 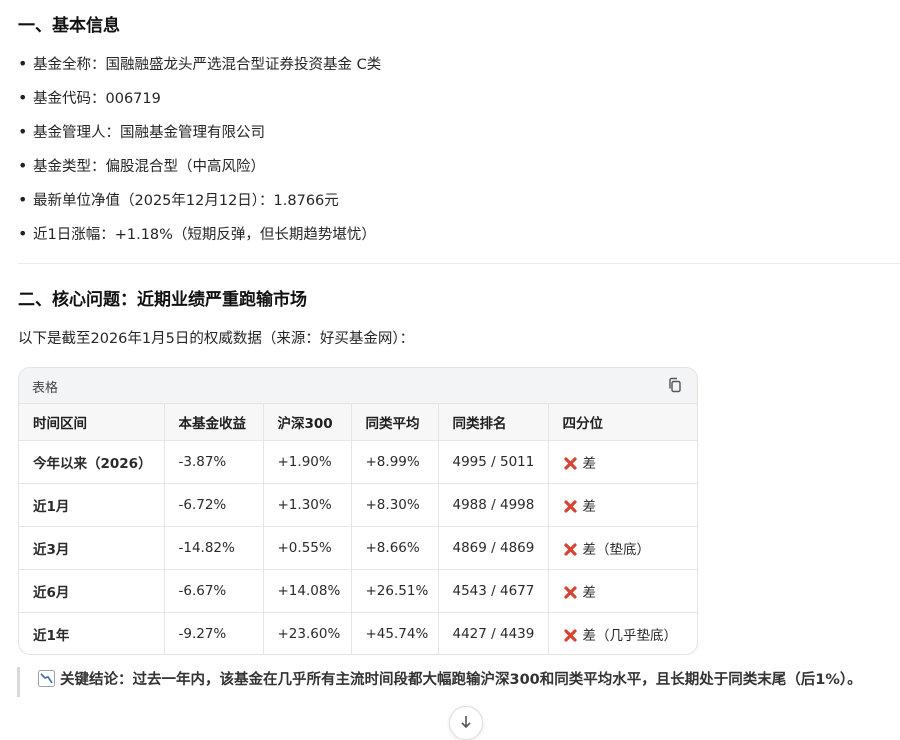 I want to click on value-cell: +45.74%, so click(x=395, y=633).